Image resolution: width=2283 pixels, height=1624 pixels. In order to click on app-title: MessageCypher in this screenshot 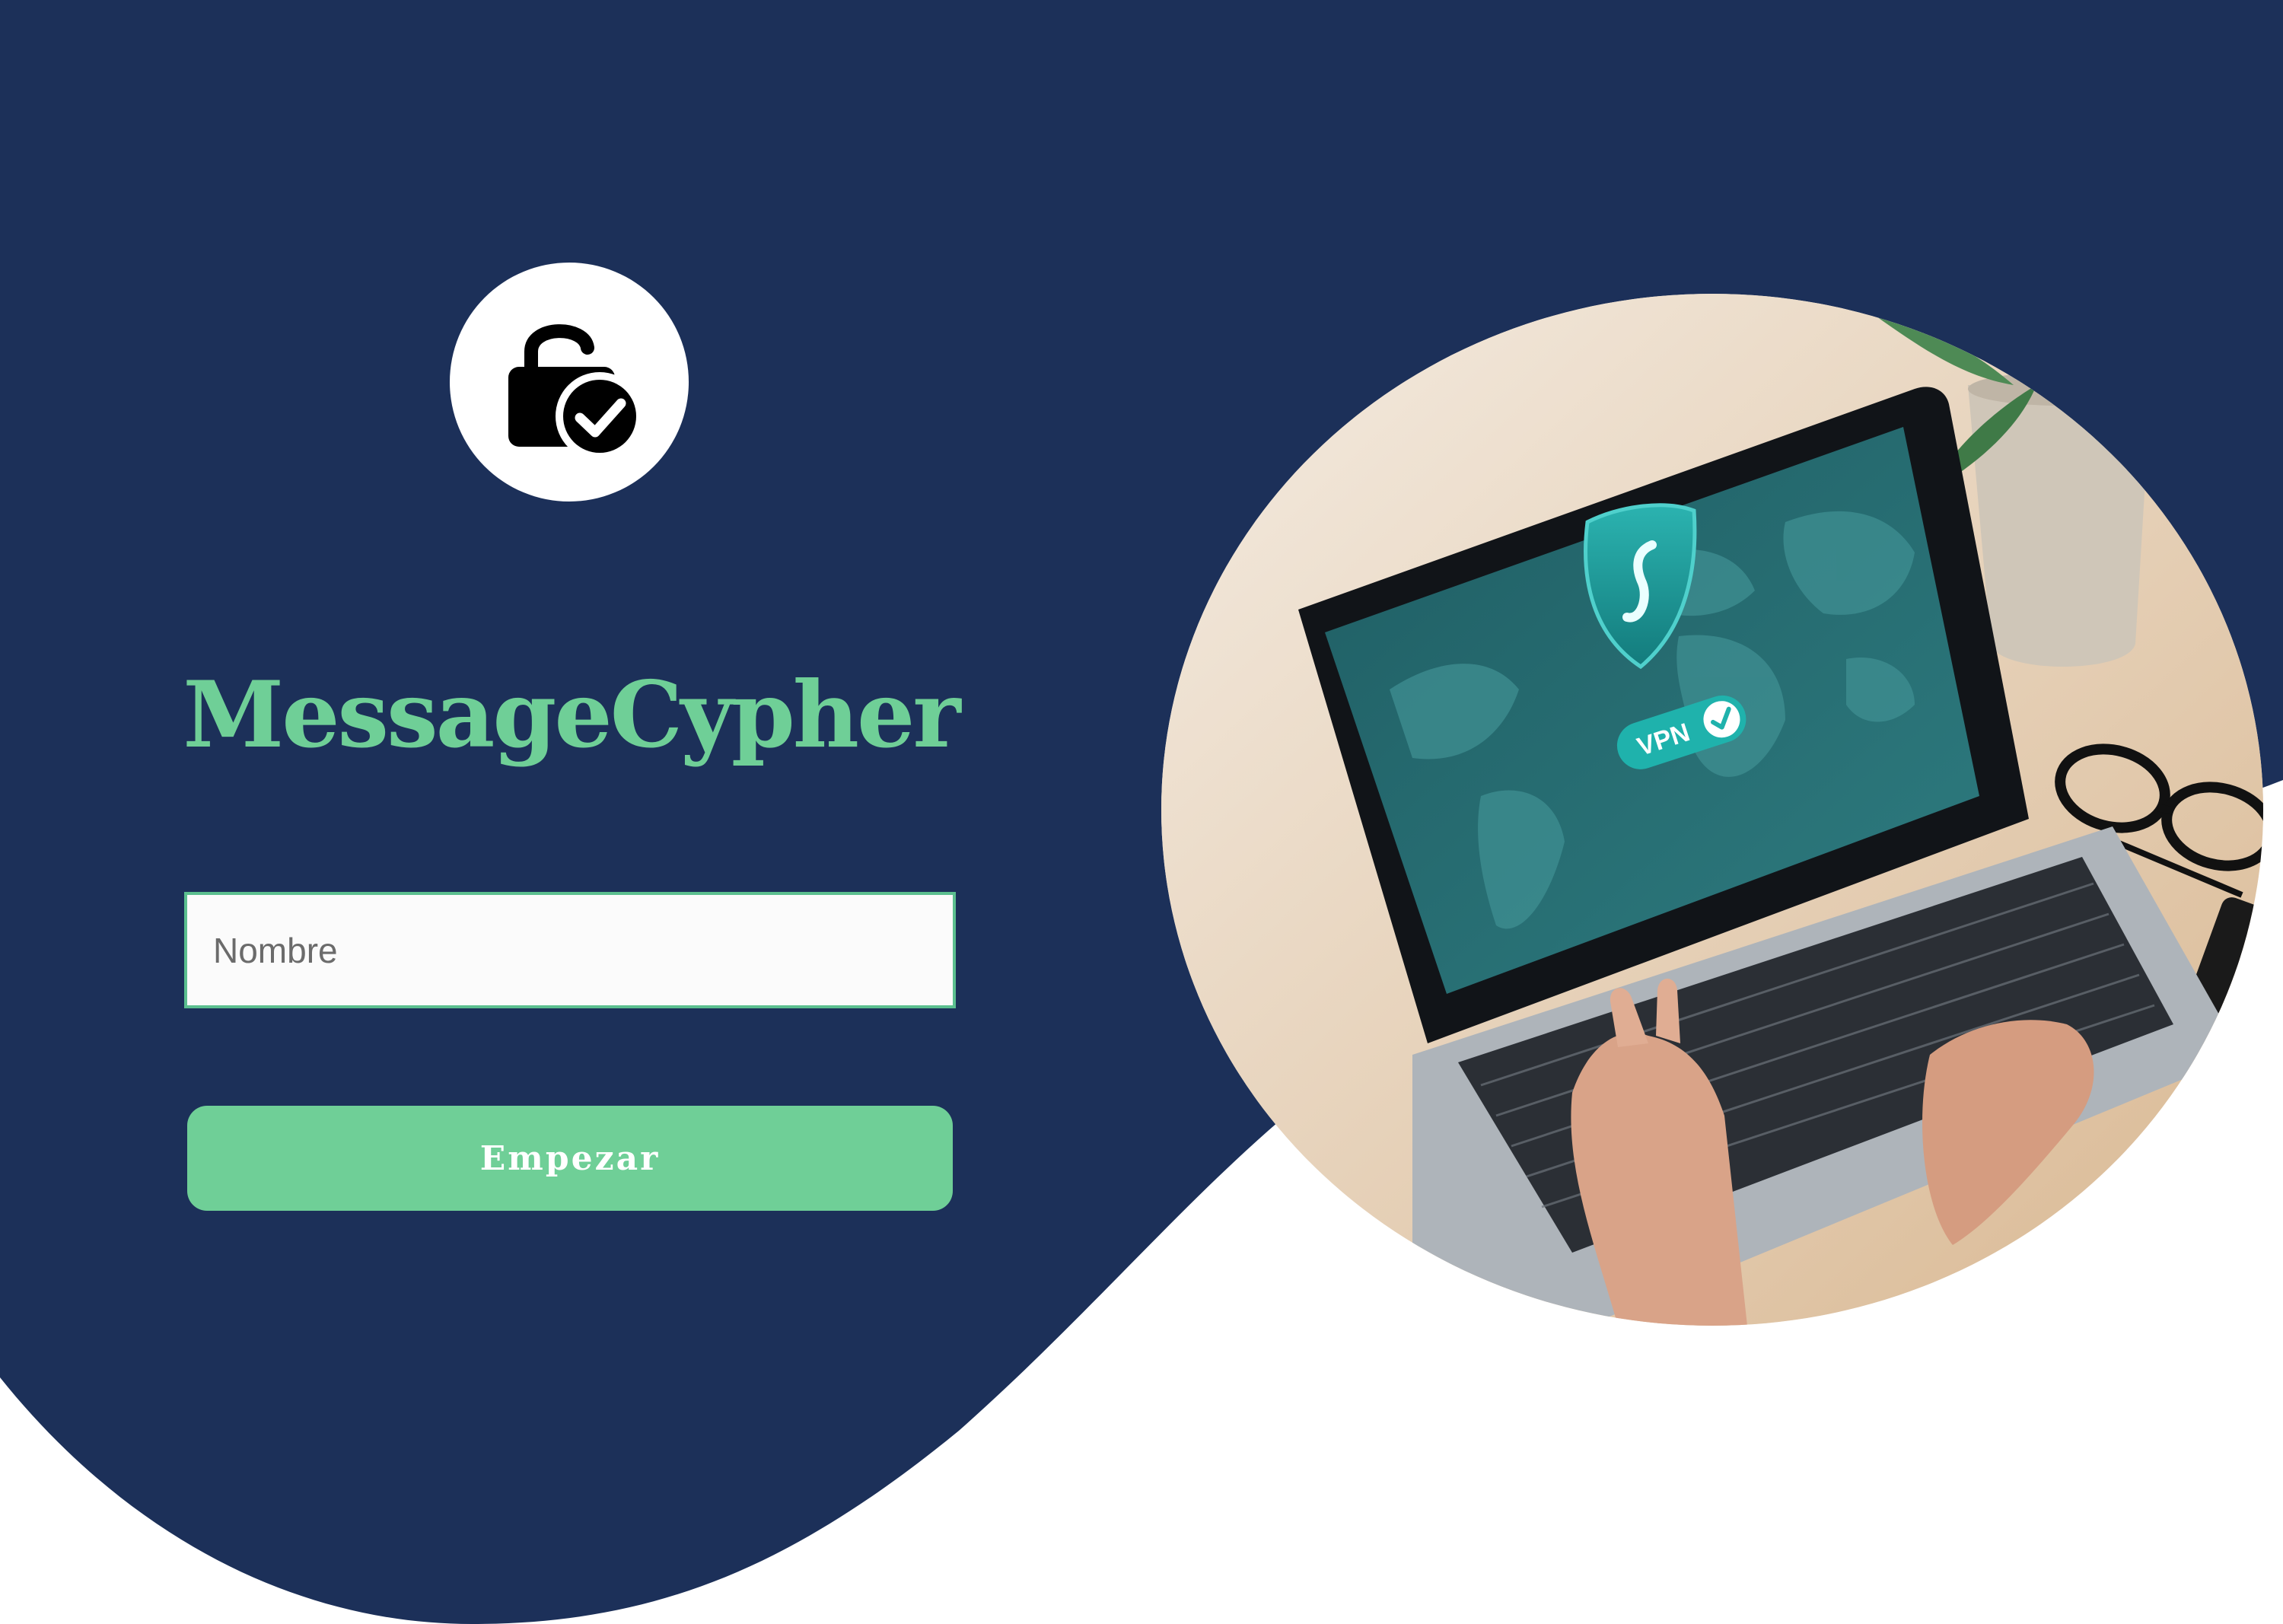, I will do `click(571, 715)`.